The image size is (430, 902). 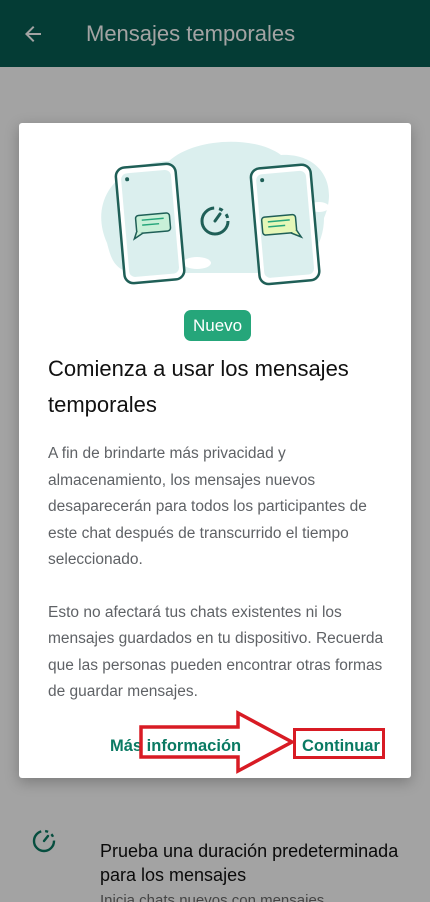 What do you see at coordinates (215, 213) in the screenshot?
I see `phones-illustration` at bounding box center [215, 213].